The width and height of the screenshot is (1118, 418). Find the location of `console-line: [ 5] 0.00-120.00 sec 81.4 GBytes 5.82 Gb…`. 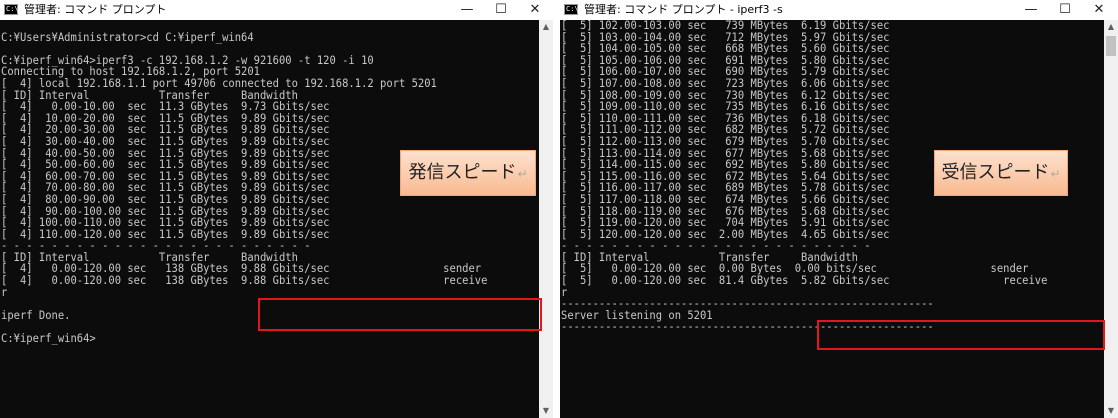

console-line: [ 5] 0.00-120.00 sec 81.4 GBytes 5.82 Gb… is located at coordinates (804, 280).